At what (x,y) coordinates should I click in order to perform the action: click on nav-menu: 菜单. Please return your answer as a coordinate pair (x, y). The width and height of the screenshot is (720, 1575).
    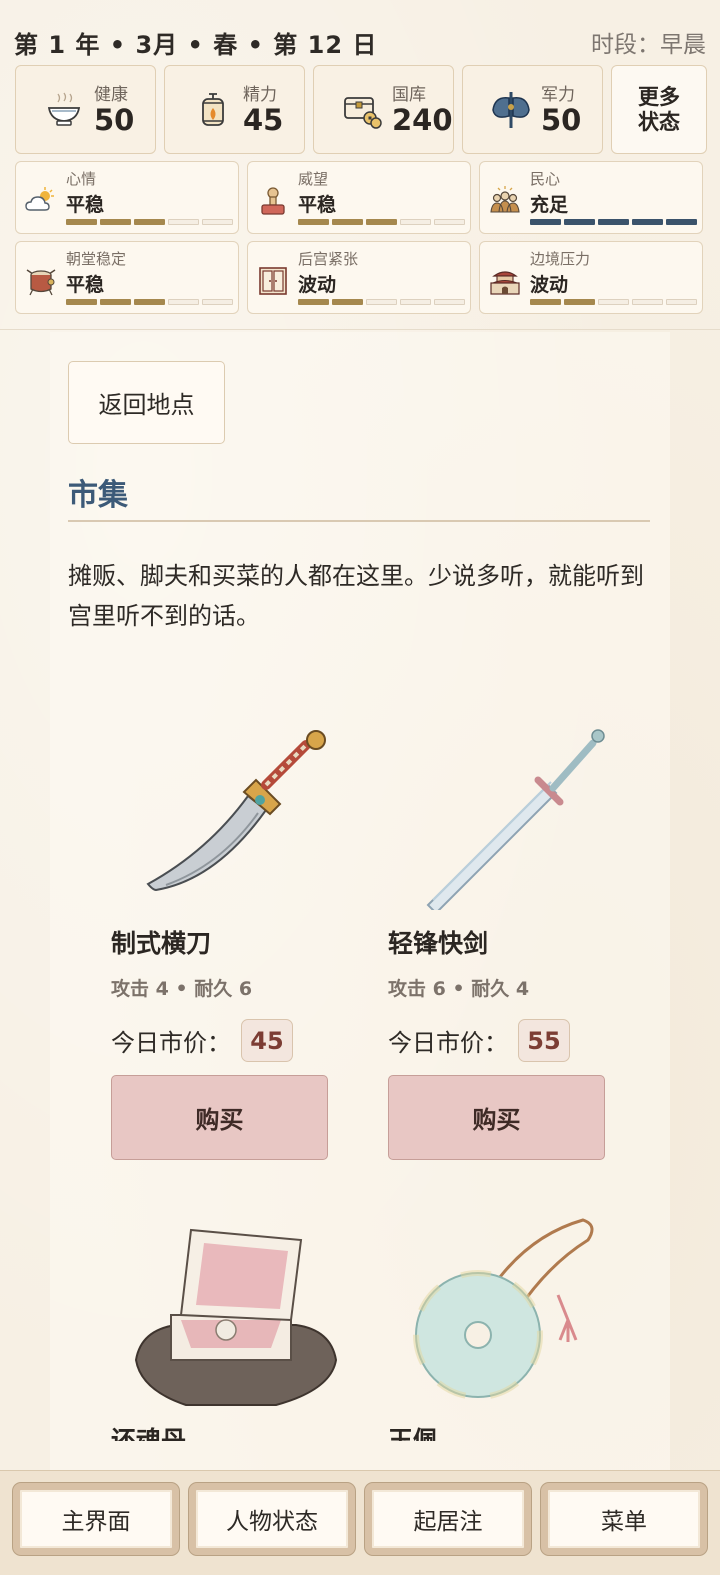
    Looking at the image, I should click on (624, 1519).